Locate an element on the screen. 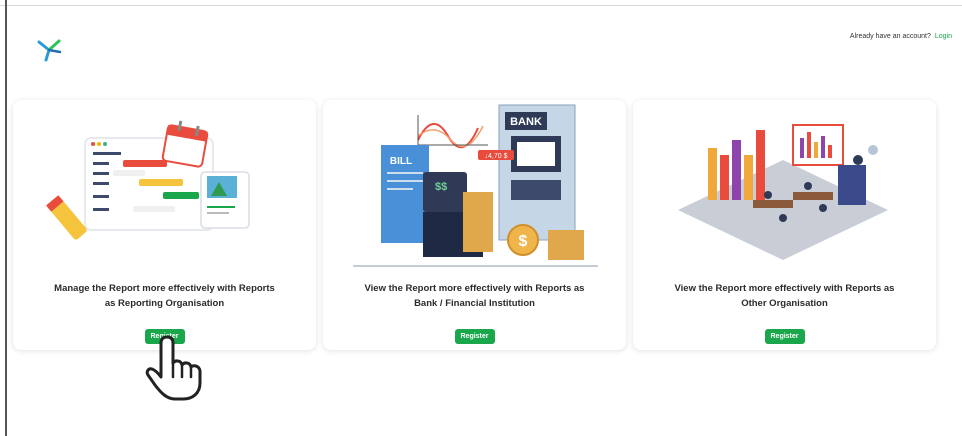 The image size is (962, 436). login-link: Login is located at coordinates (943, 36).